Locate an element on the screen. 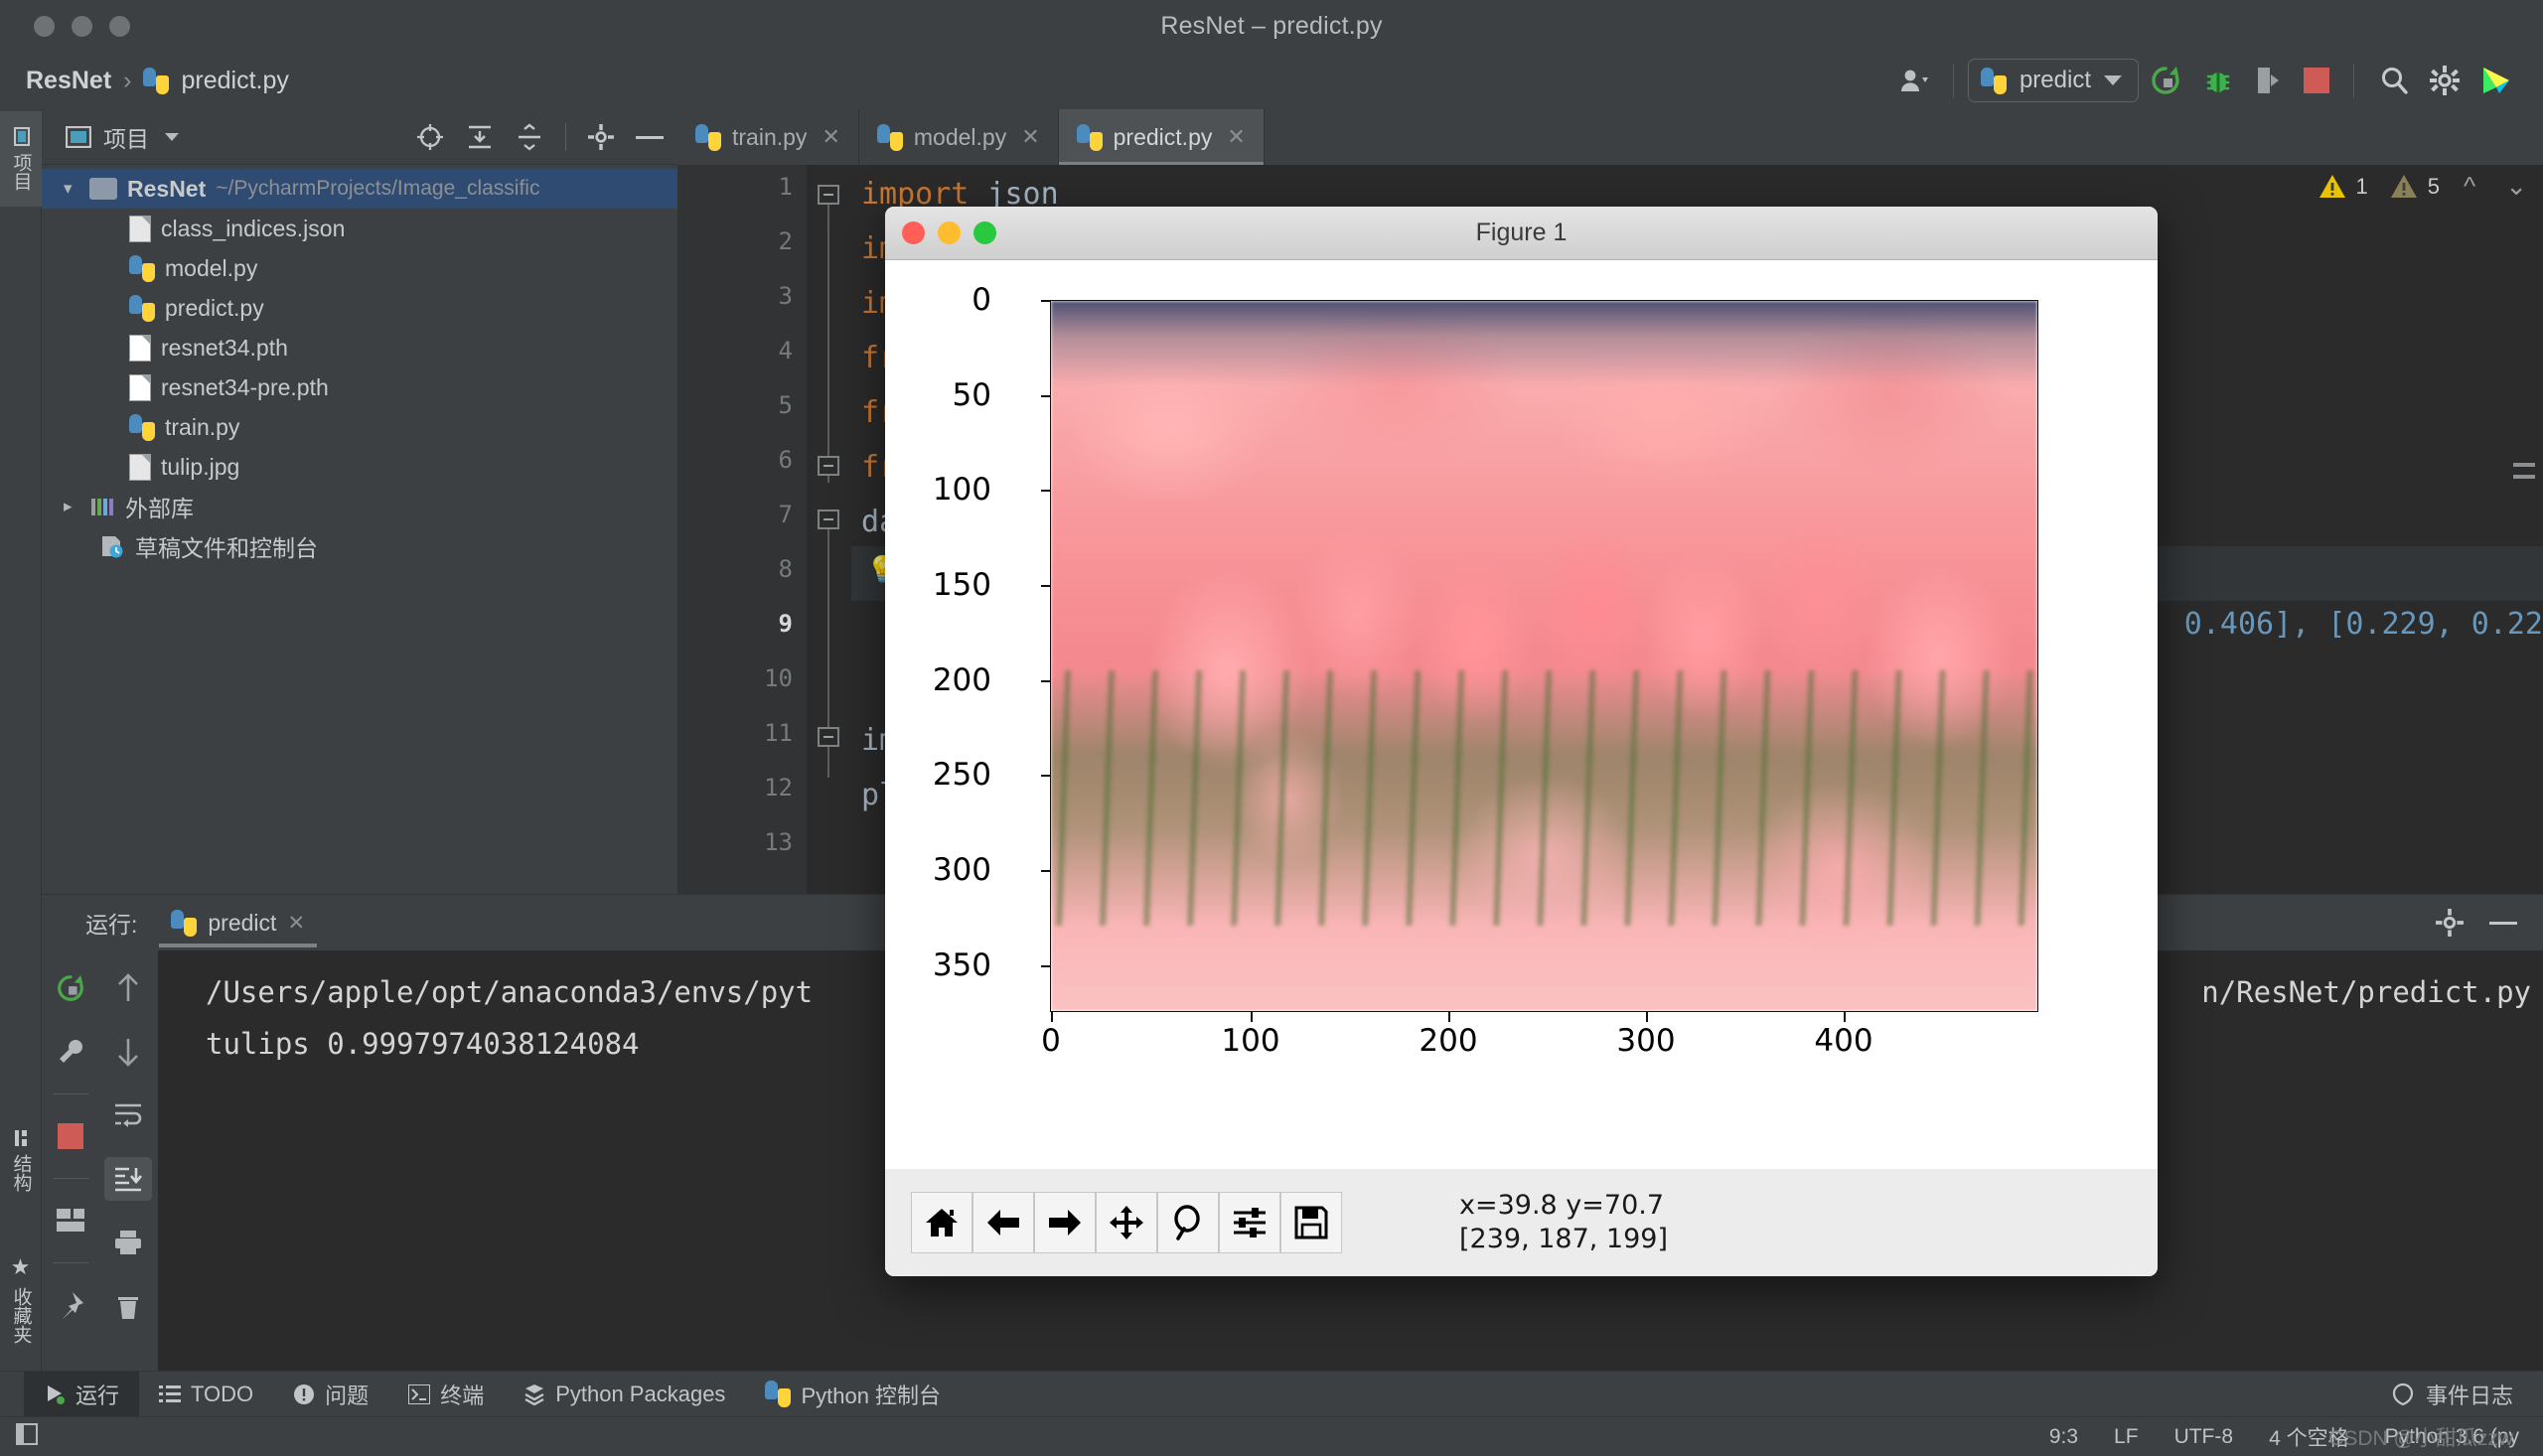  pin-icon is located at coordinates (70, 1305).